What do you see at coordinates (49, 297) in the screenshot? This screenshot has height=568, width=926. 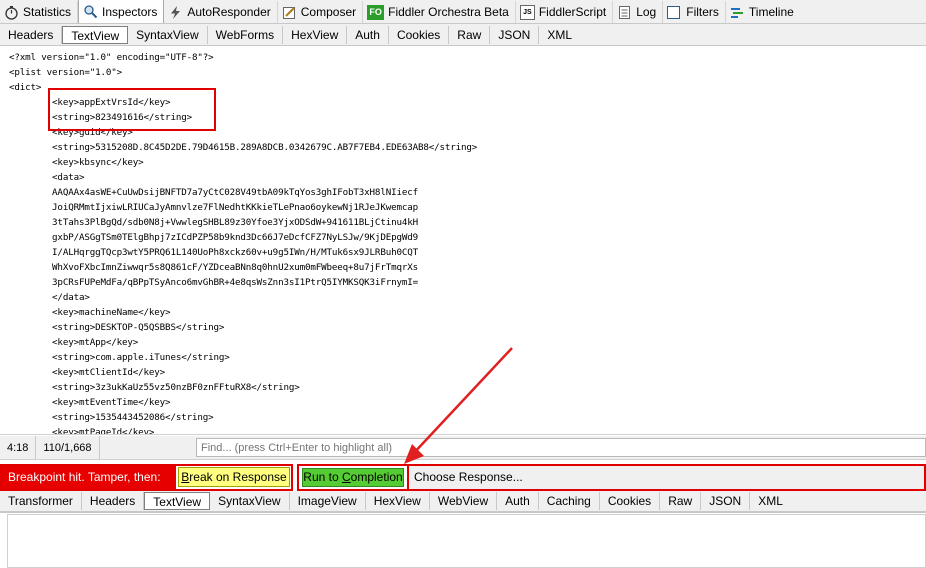 I see `code-line: </data>` at bounding box center [49, 297].